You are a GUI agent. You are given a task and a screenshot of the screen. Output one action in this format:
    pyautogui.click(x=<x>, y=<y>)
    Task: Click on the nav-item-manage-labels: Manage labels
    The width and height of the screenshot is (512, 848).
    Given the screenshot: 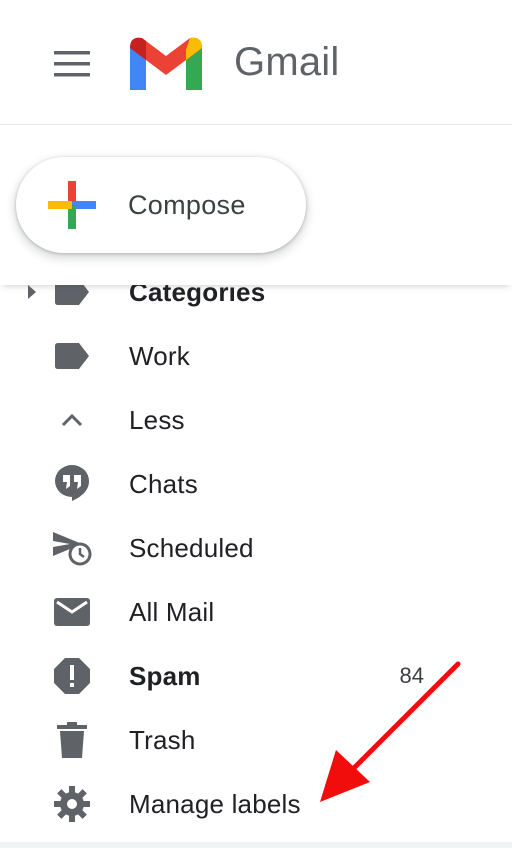 What is the action you would take?
    pyautogui.click(x=256, y=804)
    